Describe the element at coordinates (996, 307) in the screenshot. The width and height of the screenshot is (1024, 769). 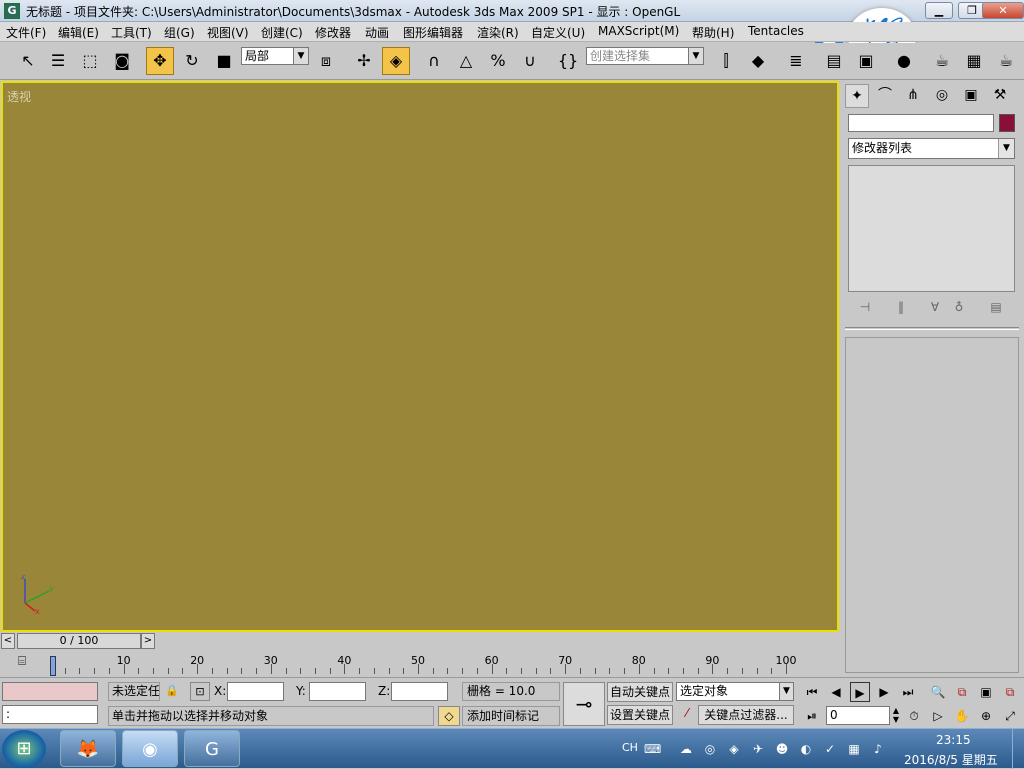
I see `configure-modifier-sets-icon: ▤` at that location.